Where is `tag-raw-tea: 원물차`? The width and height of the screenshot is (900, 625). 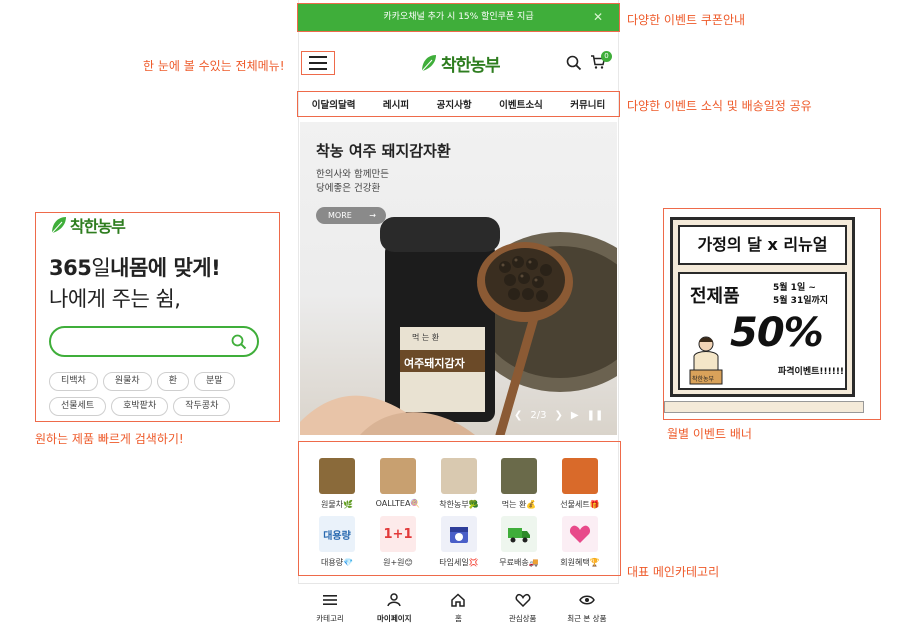
tag-raw-tea: 원물차 is located at coordinates (127, 381).